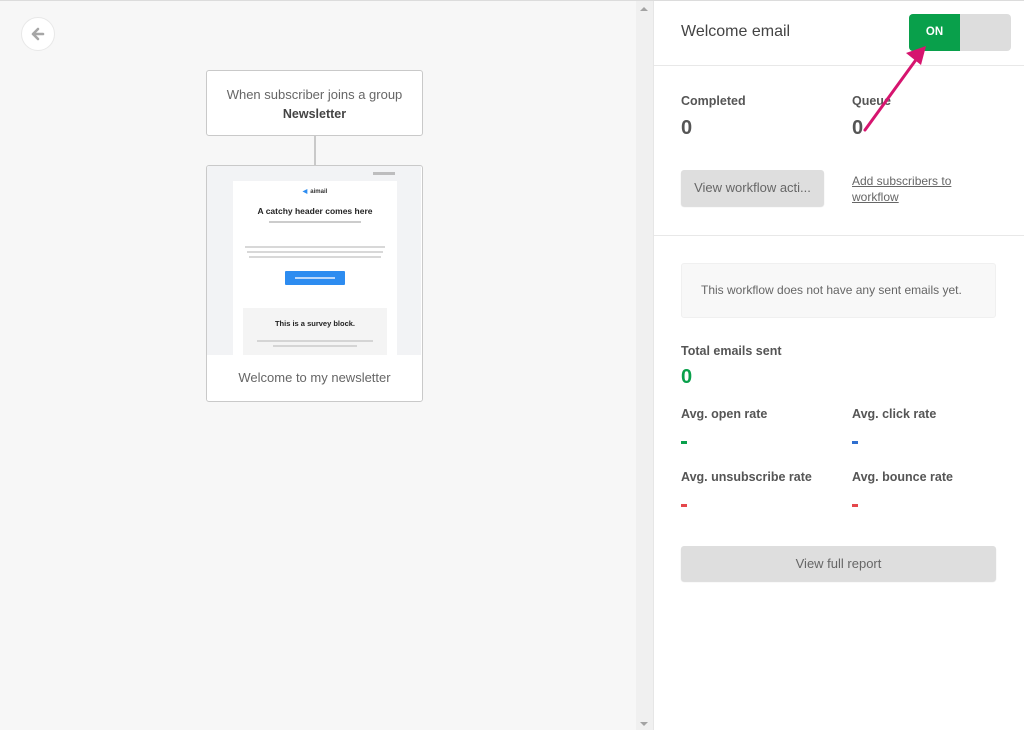 Image resolution: width=1024 pixels, height=730 pixels. Describe the element at coordinates (644, 9) in the screenshot. I see `scroll-up-arrow-icon` at that location.